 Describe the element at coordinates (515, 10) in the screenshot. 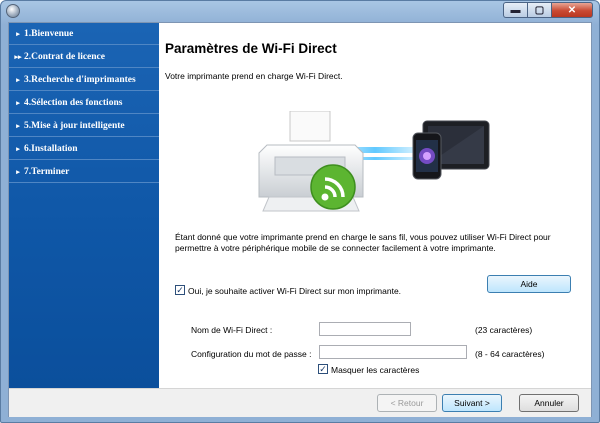

I see `minimize-button: ▬` at that location.